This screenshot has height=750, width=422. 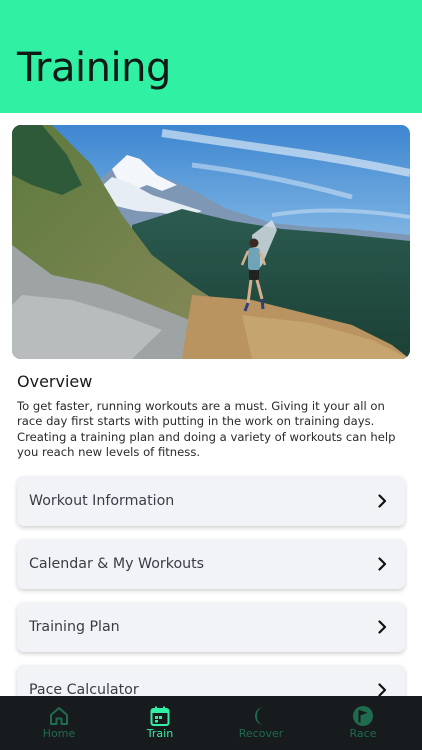 What do you see at coordinates (211, 564) in the screenshot?
I see `calendar-my-workouts-button: Calendar & My Workouts` at bounding box center [211, 564].